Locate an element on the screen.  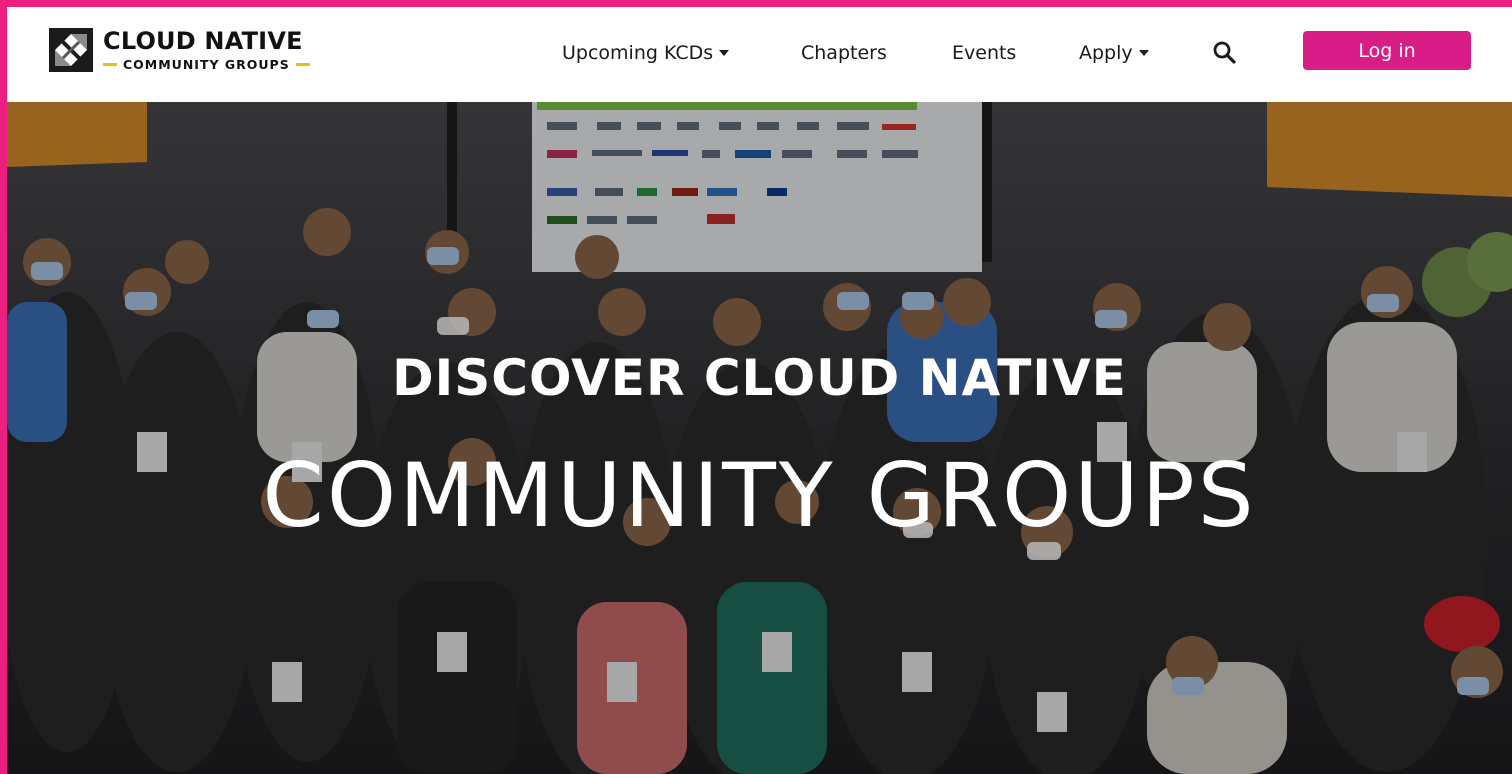
nav-upcoming-kcds: Upcoming KCDs is located at coordinates (646, 53).